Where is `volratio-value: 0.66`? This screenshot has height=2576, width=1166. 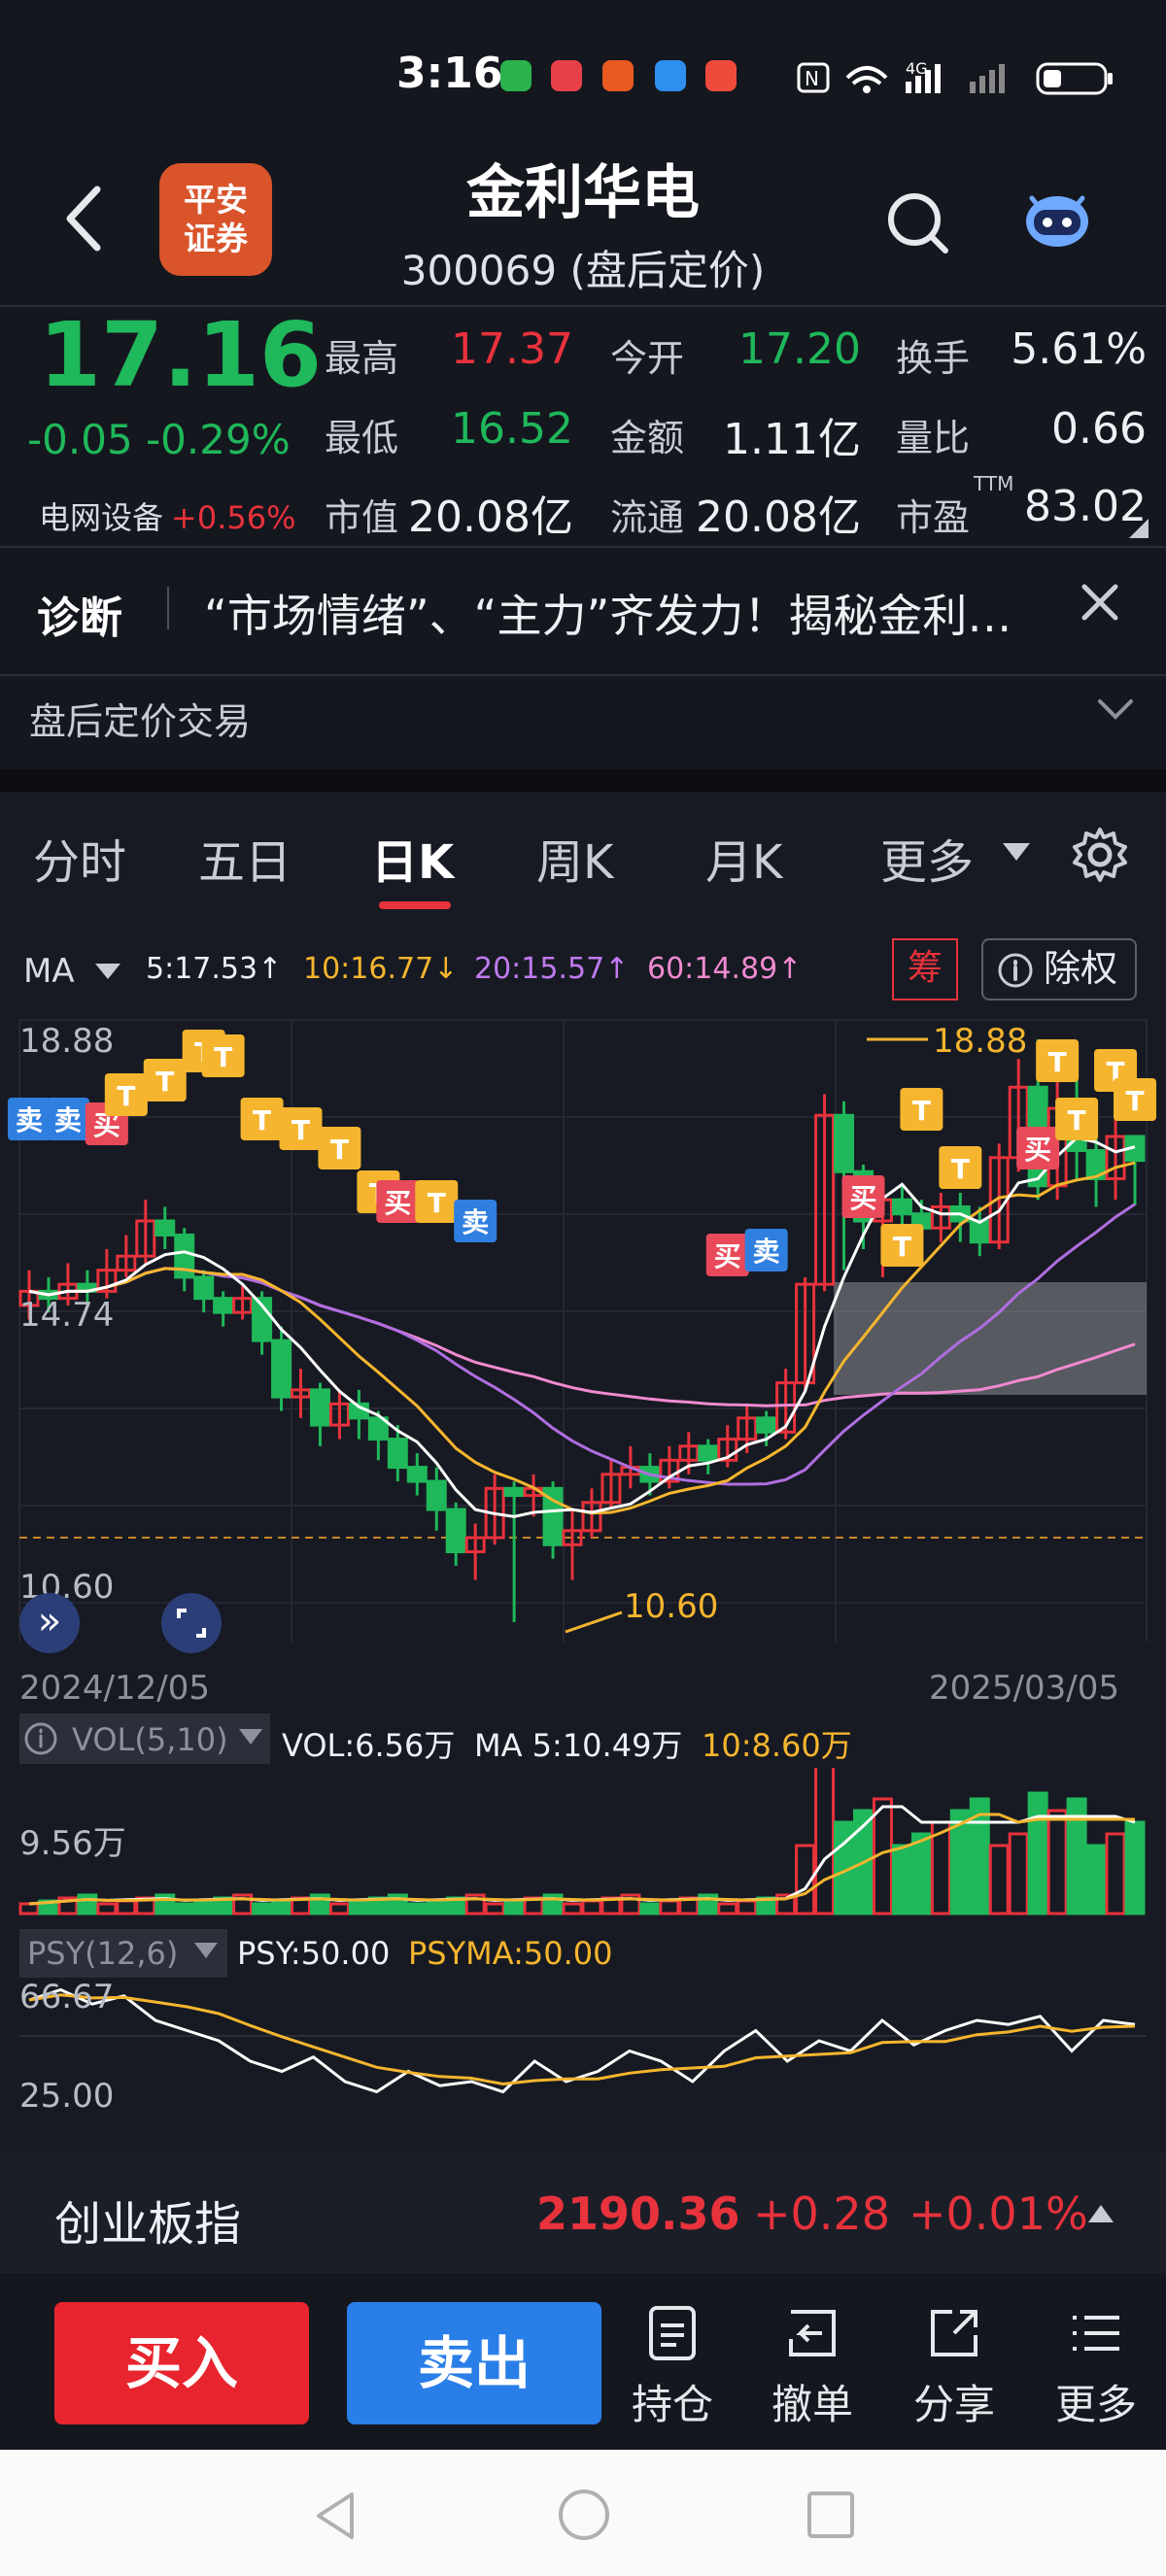
volratio-value: 0.66 is located at coordinates (1099, 429).